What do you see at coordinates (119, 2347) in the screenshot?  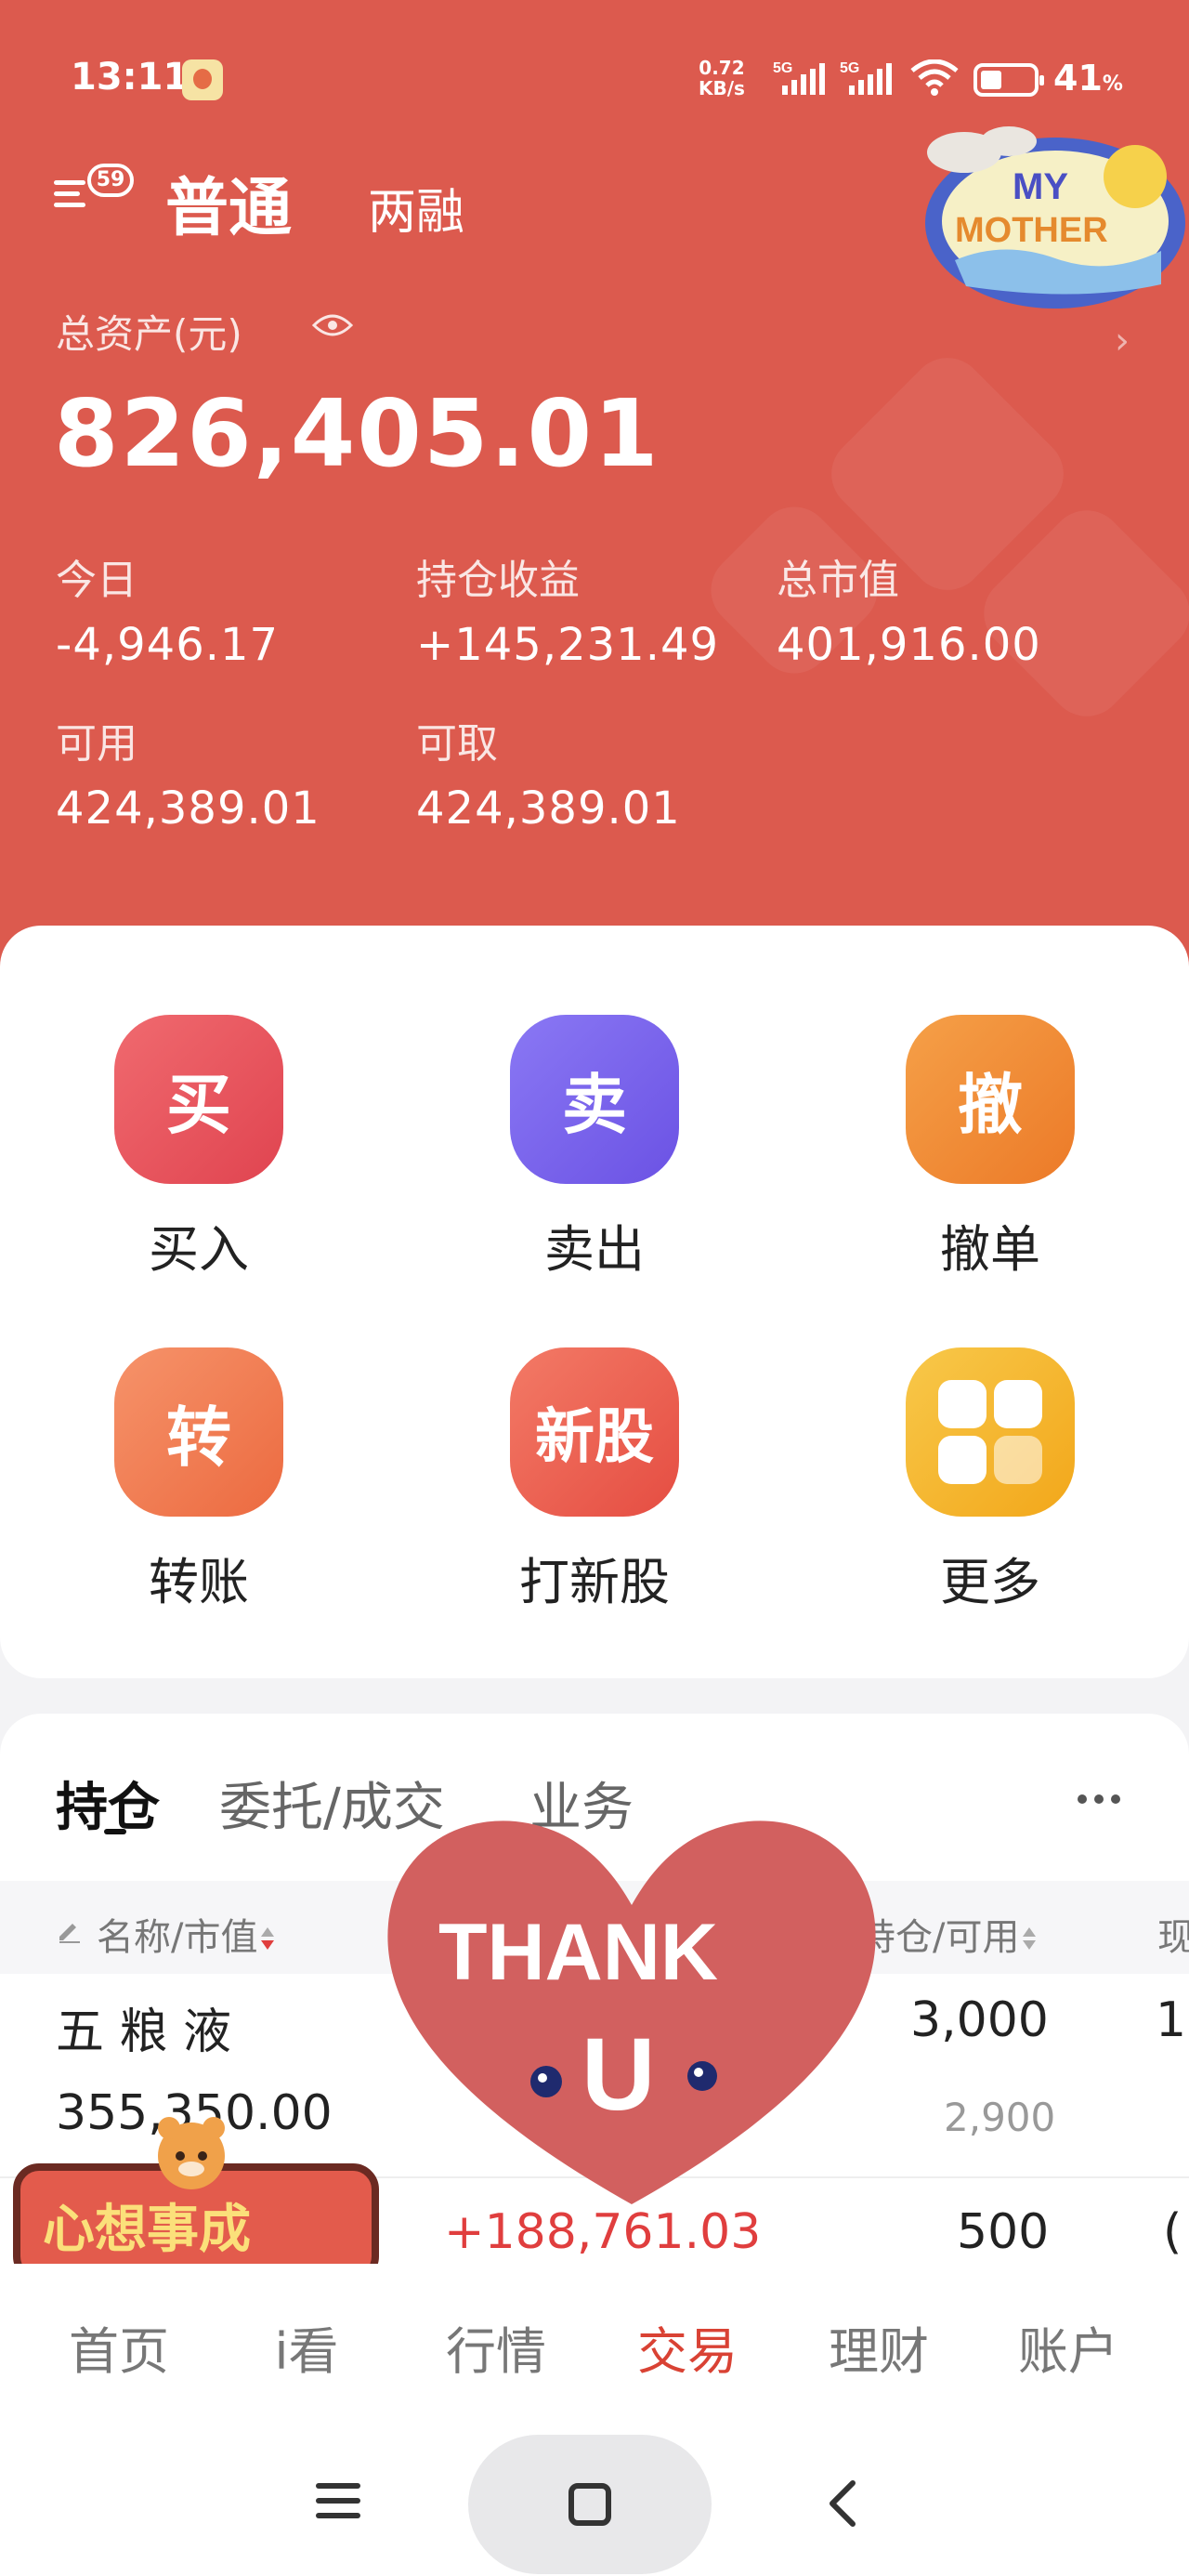 I see `nav-home: 首页` at bounding box center [119, 2347].